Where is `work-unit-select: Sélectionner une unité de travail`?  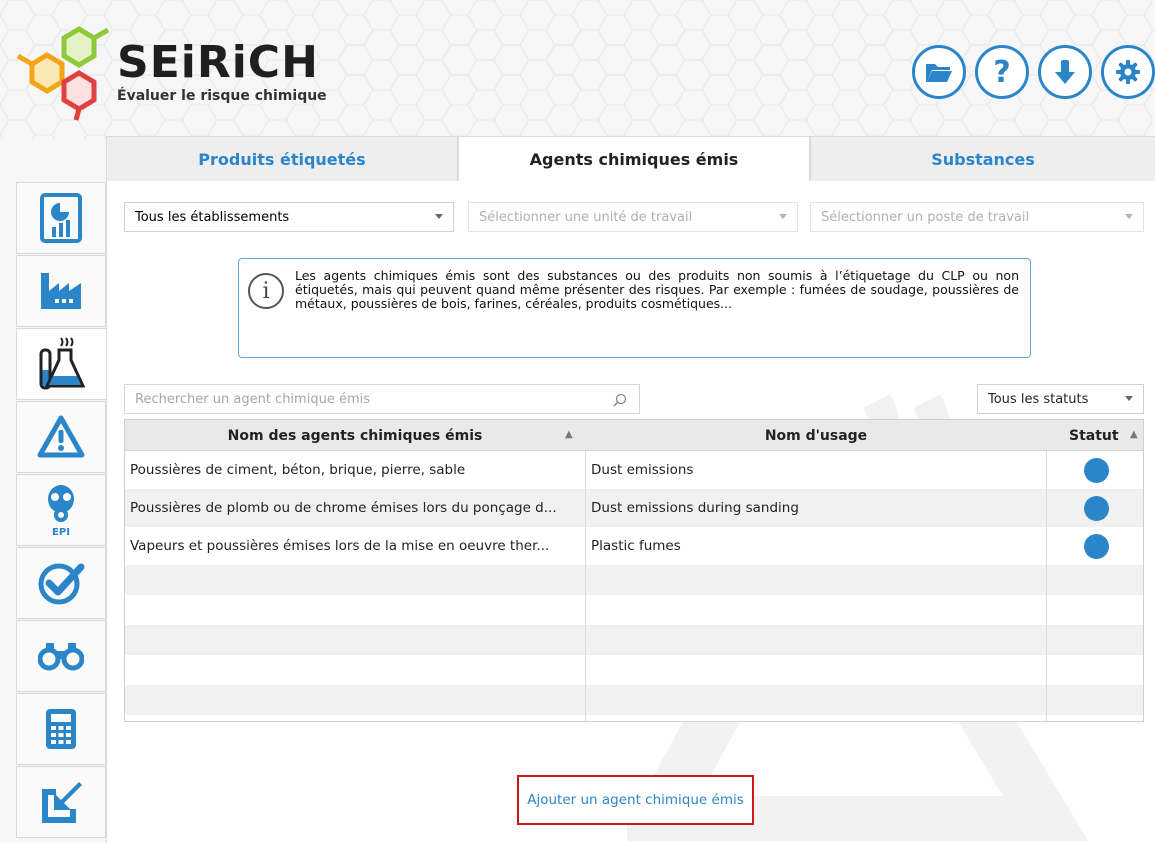
work-unit-select: Sélectionner une unité de travail is located at coordinates (633, 217).